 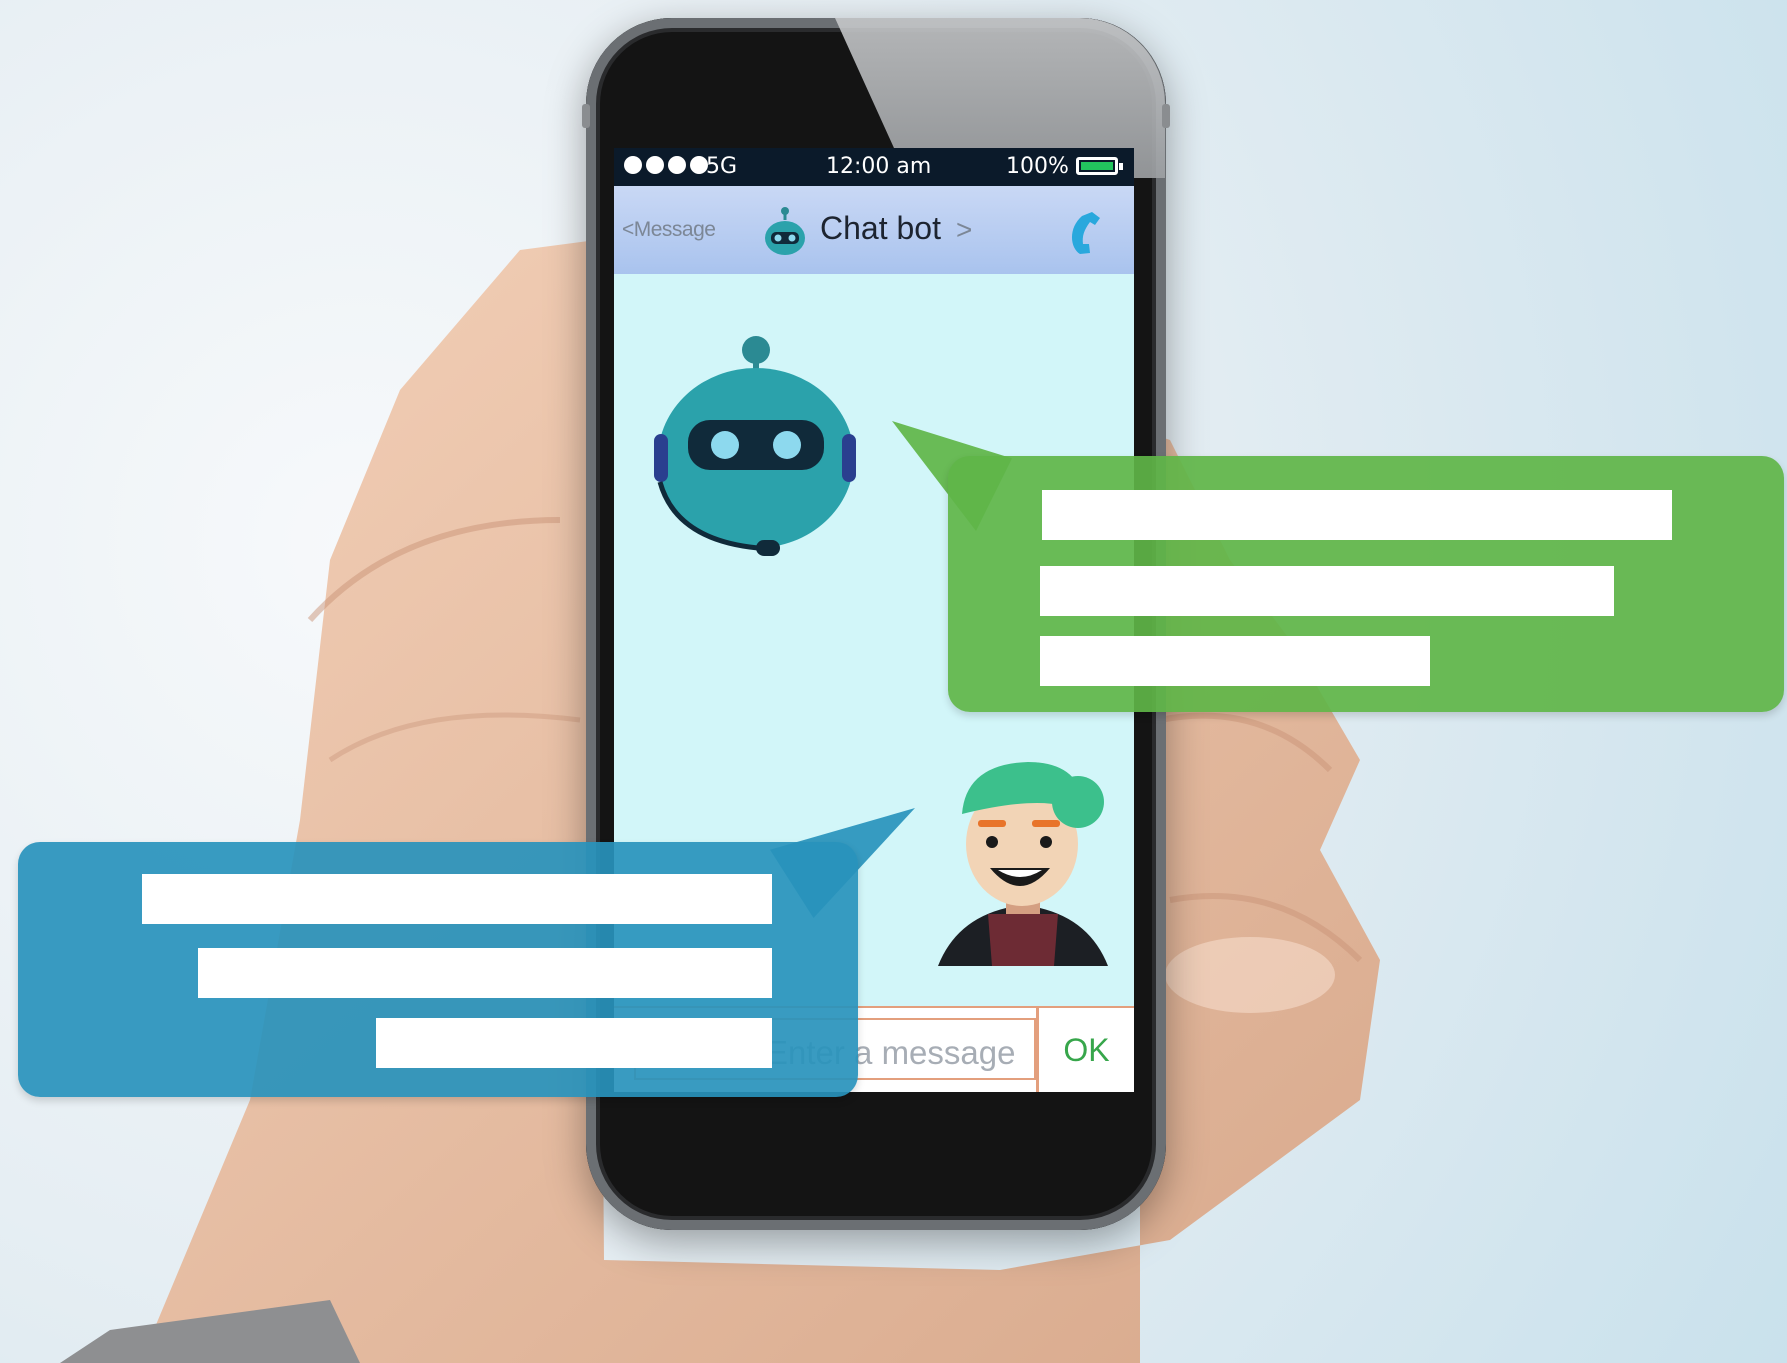 I want to click on user-message-bubble, so click(x=438, y=969).